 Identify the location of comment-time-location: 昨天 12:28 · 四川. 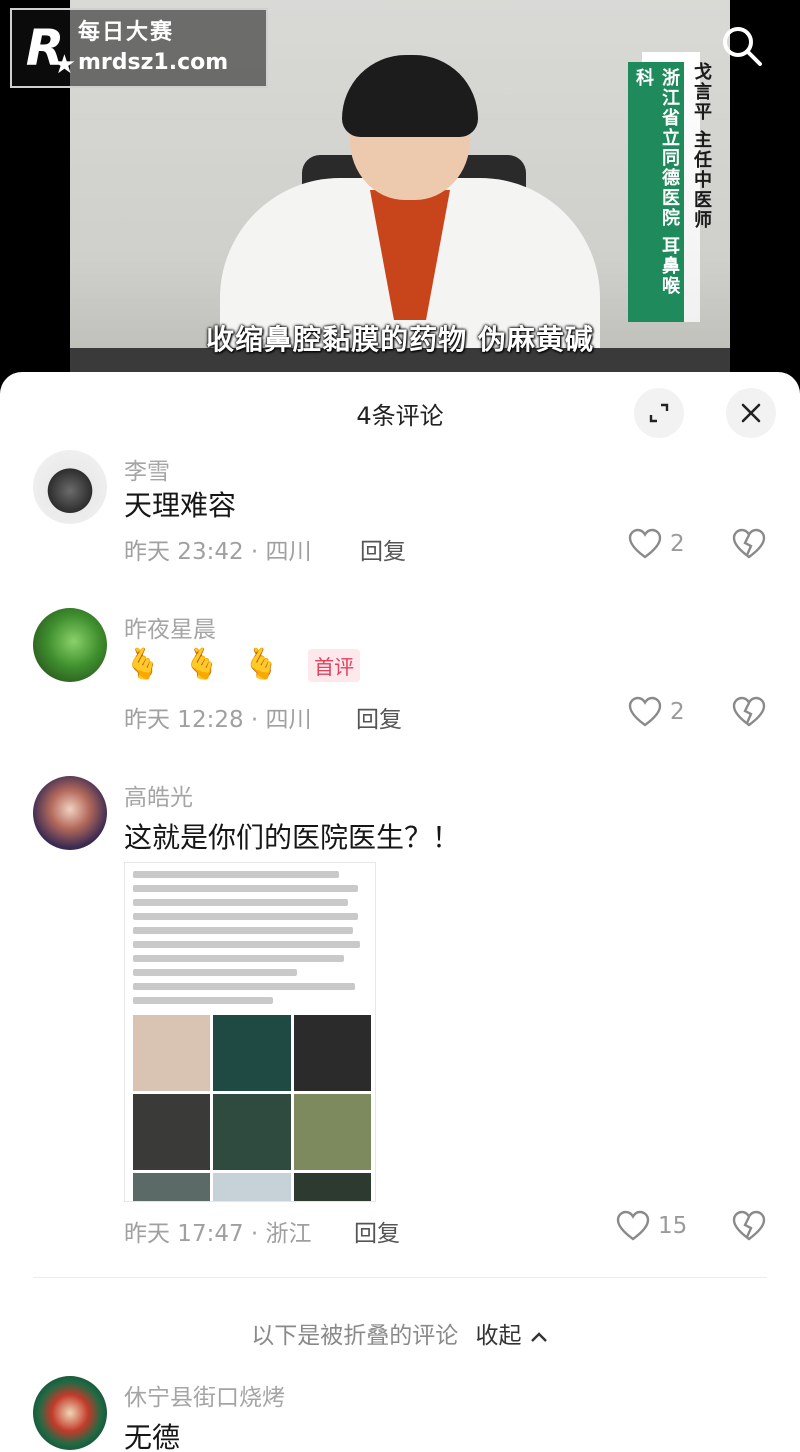
(218, 720).